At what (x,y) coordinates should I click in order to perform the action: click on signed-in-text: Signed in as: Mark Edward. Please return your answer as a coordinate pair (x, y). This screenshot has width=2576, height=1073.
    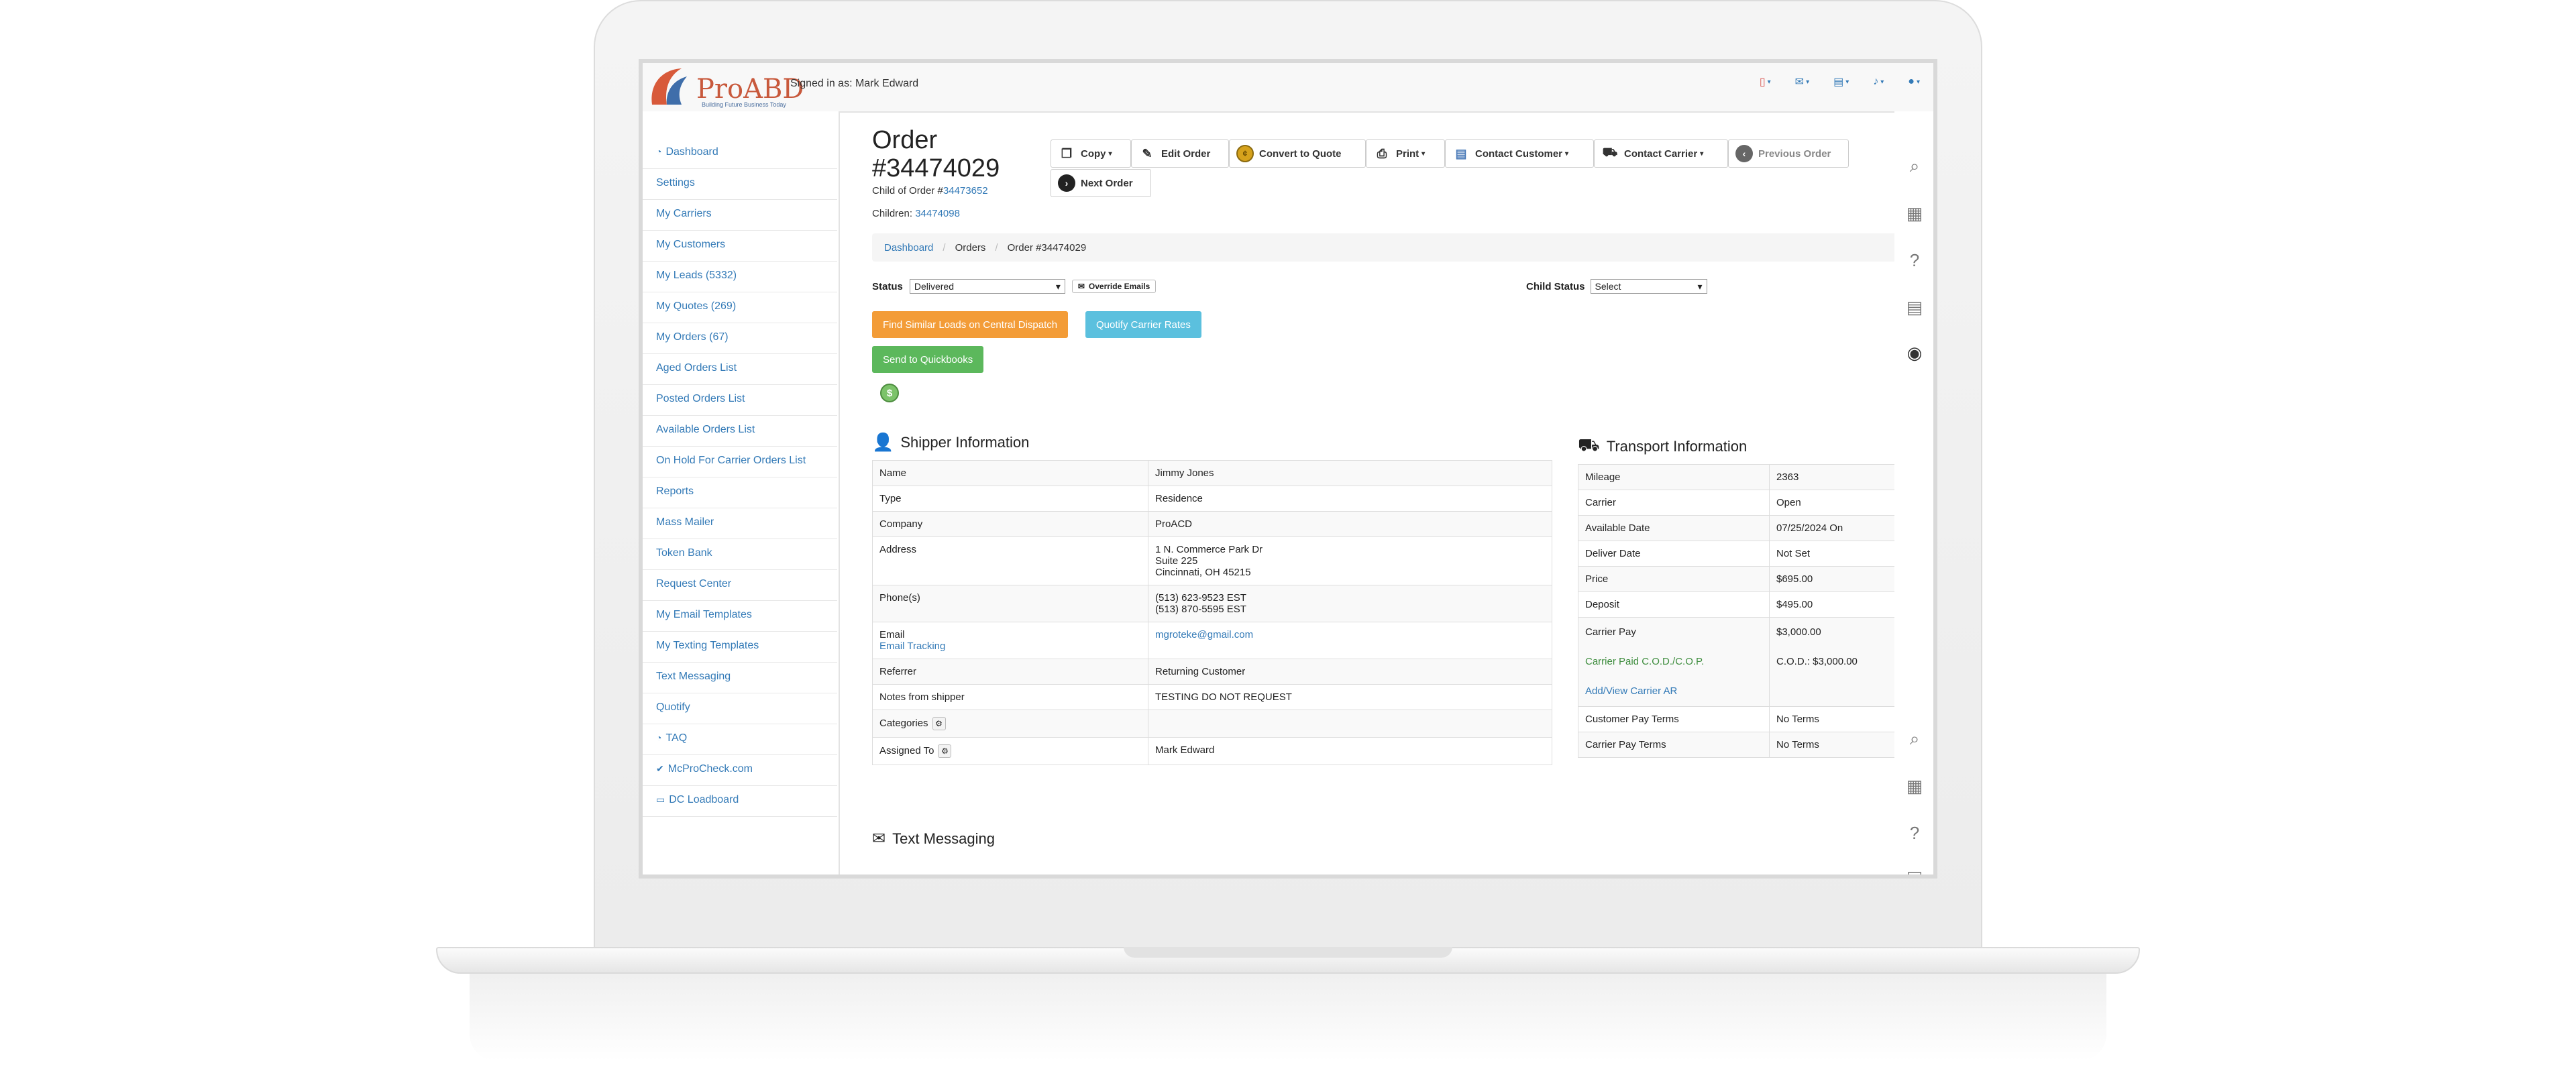
    Looking at the image, I should click on (854, 83).